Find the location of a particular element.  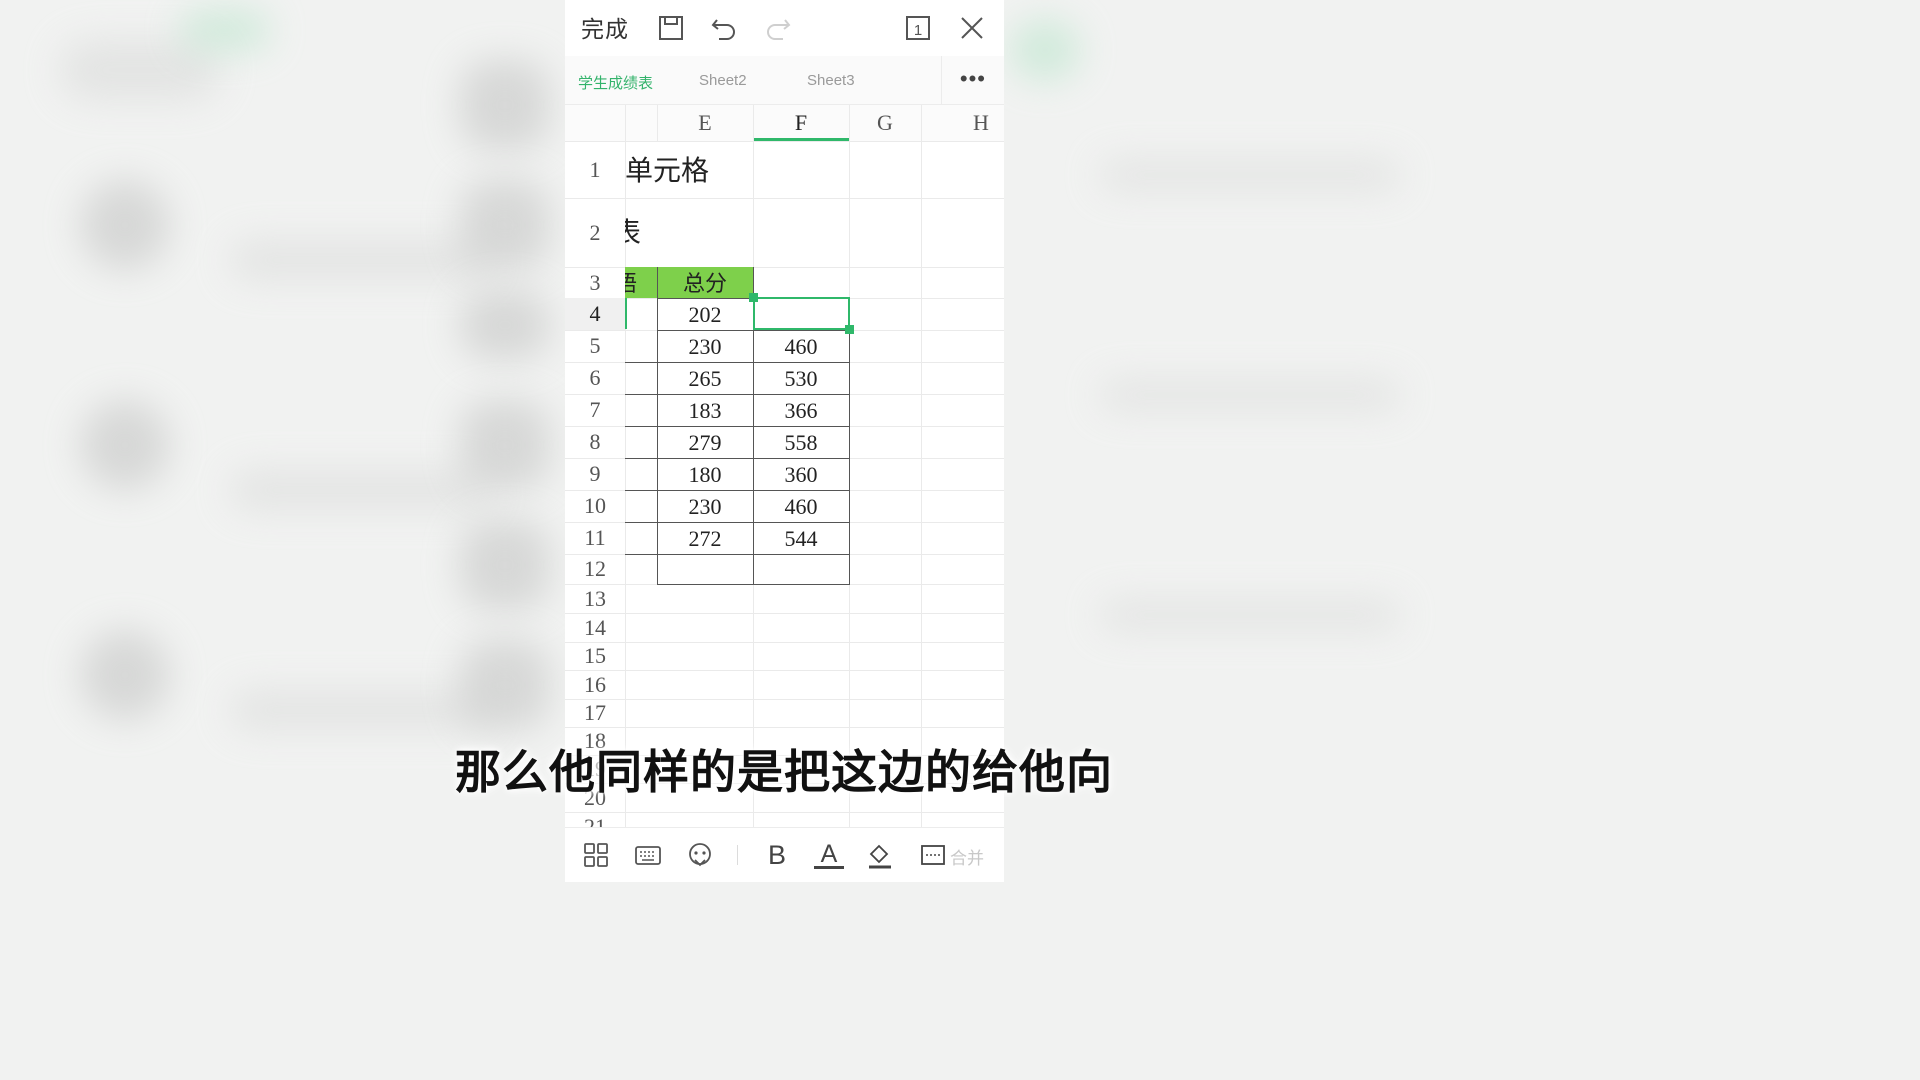

toolbar-divider is located at coordinates (737, 855).